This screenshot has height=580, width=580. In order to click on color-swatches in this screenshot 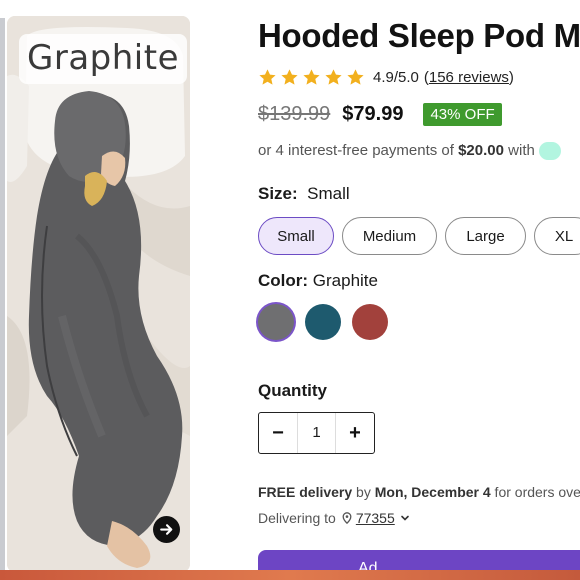, I will do `click(323, 322)`.